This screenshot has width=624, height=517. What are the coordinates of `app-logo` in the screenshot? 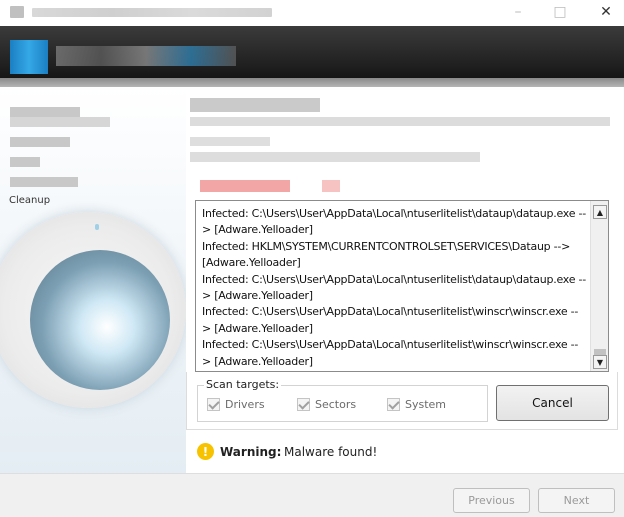 It's located at (29, 57).